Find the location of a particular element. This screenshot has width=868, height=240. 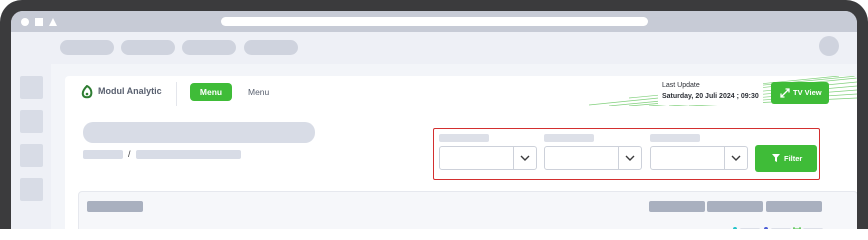

funnel-icon is located at coordinates (776, 158).